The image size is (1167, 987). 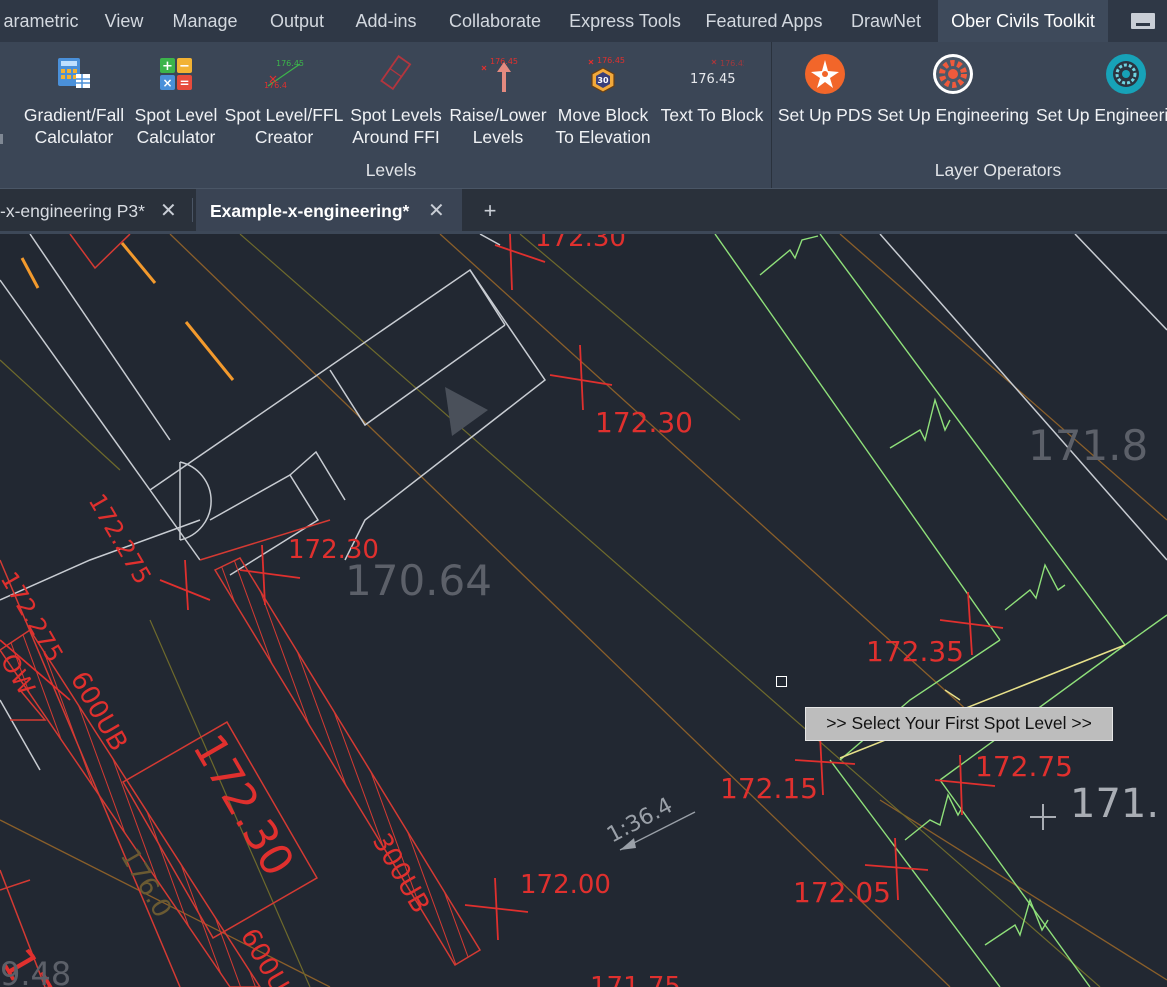 I want to click on level-label-4: 172.275, so click(x=120, y=539).